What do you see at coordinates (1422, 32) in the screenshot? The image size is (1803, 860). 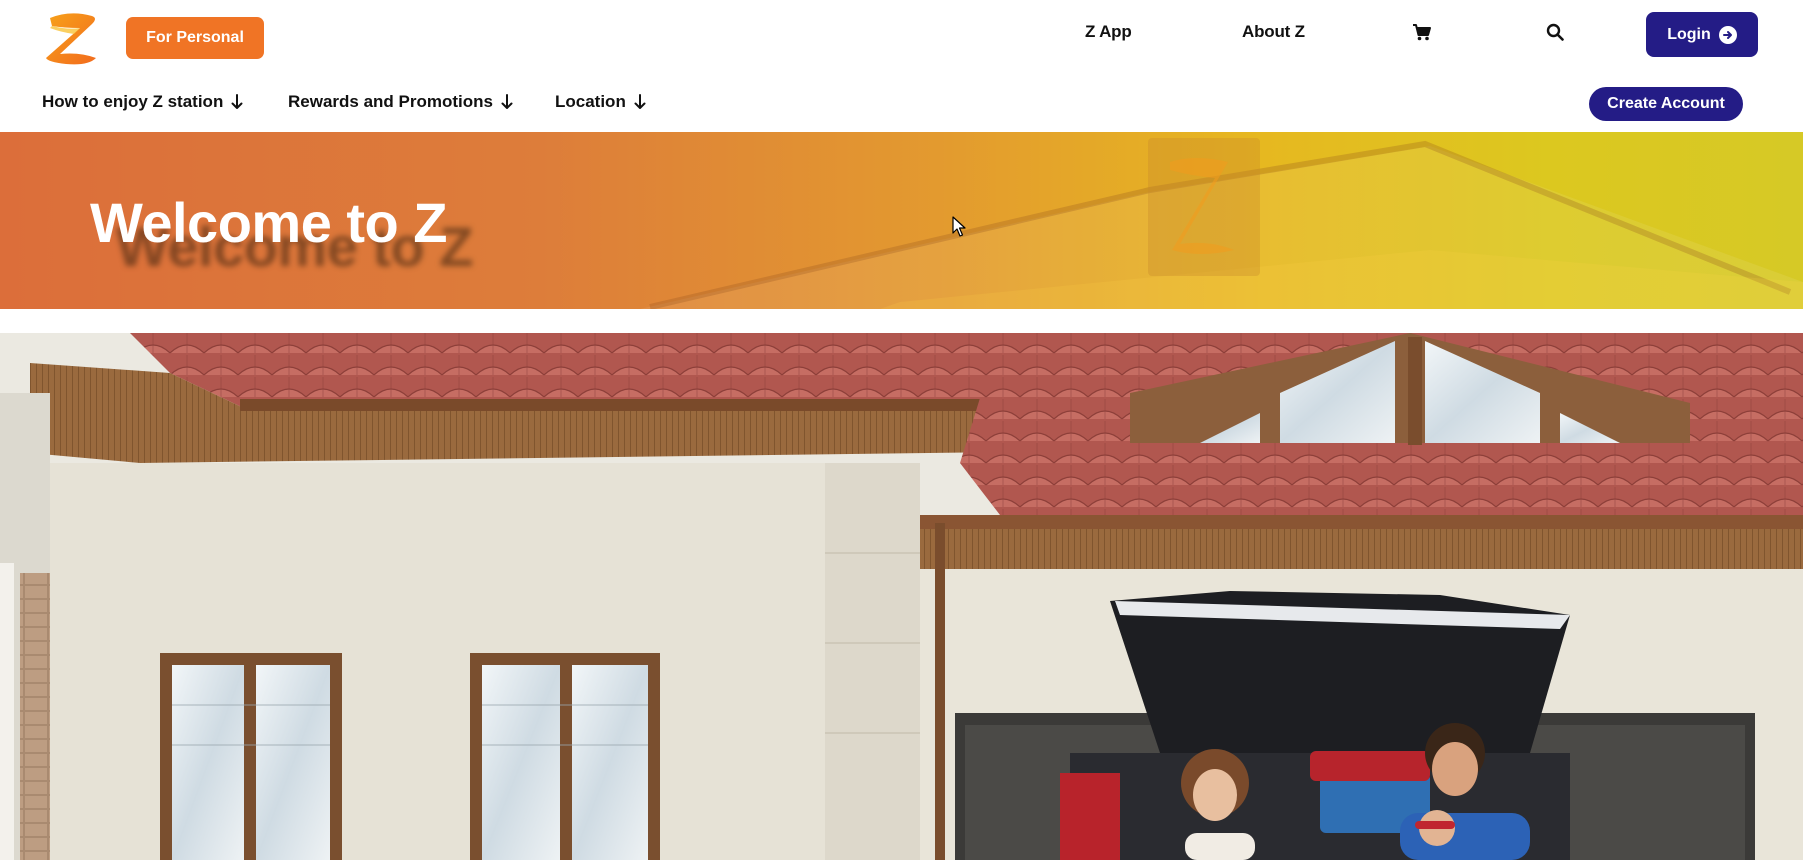 I see `cart-icon` at bounding box center [1422, 32].